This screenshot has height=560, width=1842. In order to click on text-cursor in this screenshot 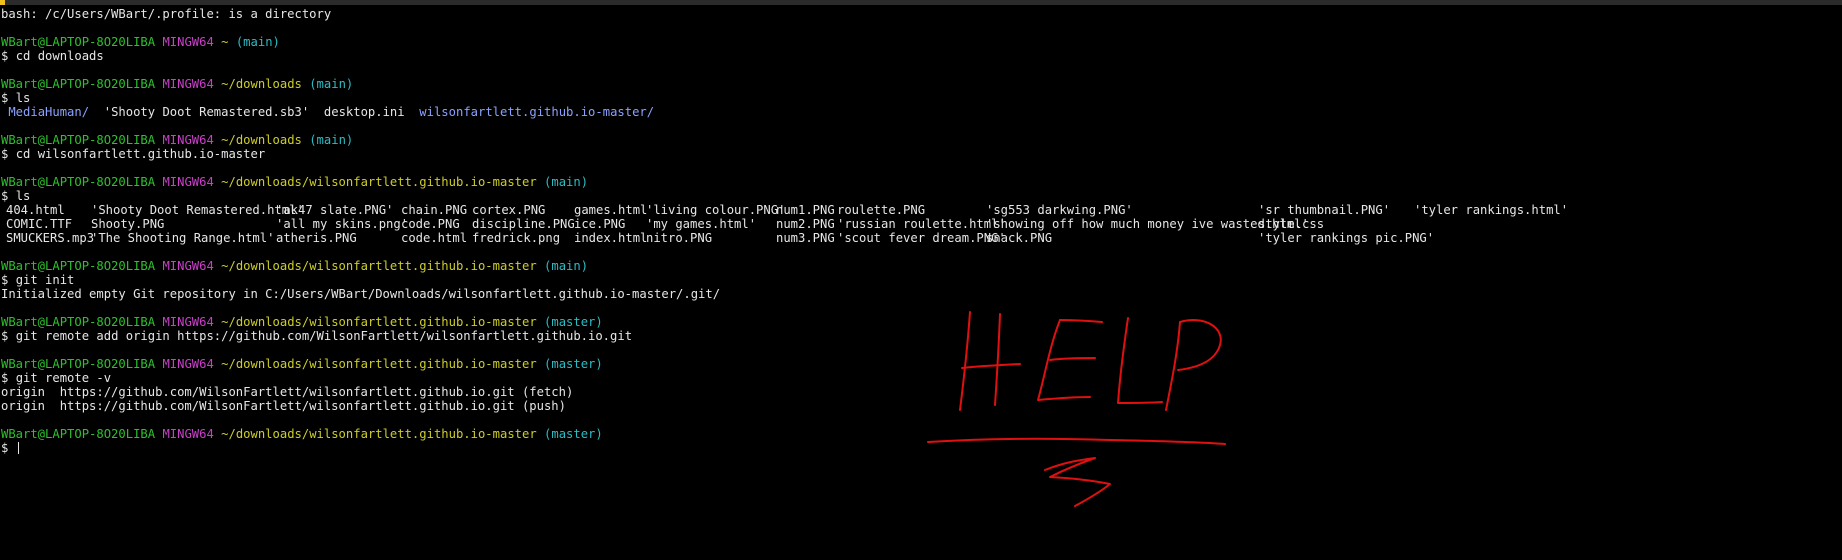, I will do `click(18, 448)`.